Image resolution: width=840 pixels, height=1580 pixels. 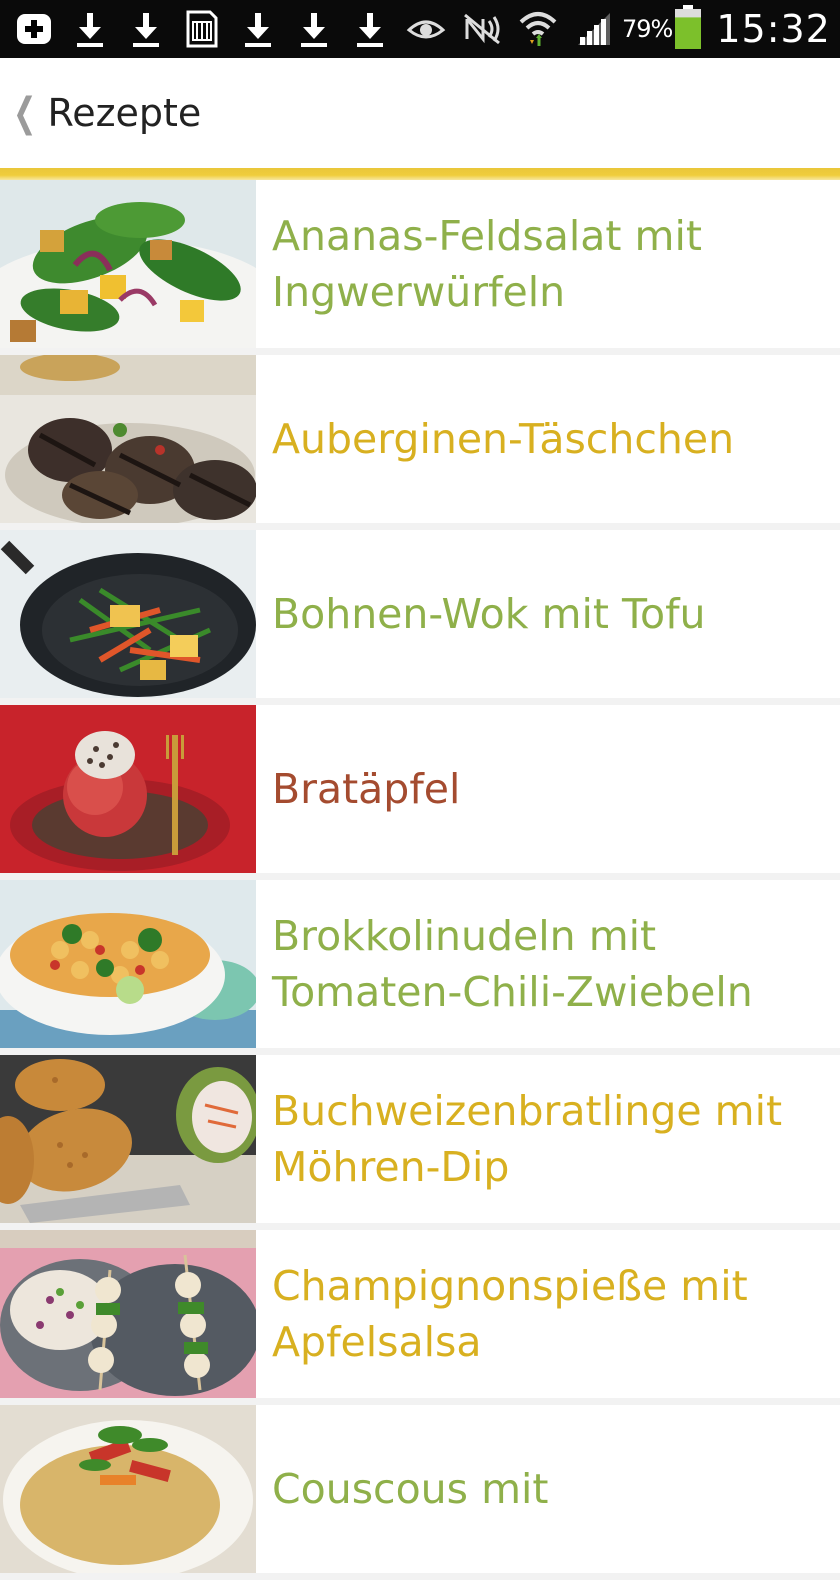 What do you see at coordinates (527, 1139) in the screenshot?
I see `recipe-title: Buchweizenbratlinge mit Möhren-Dip` at bounding box center [527, 1139].